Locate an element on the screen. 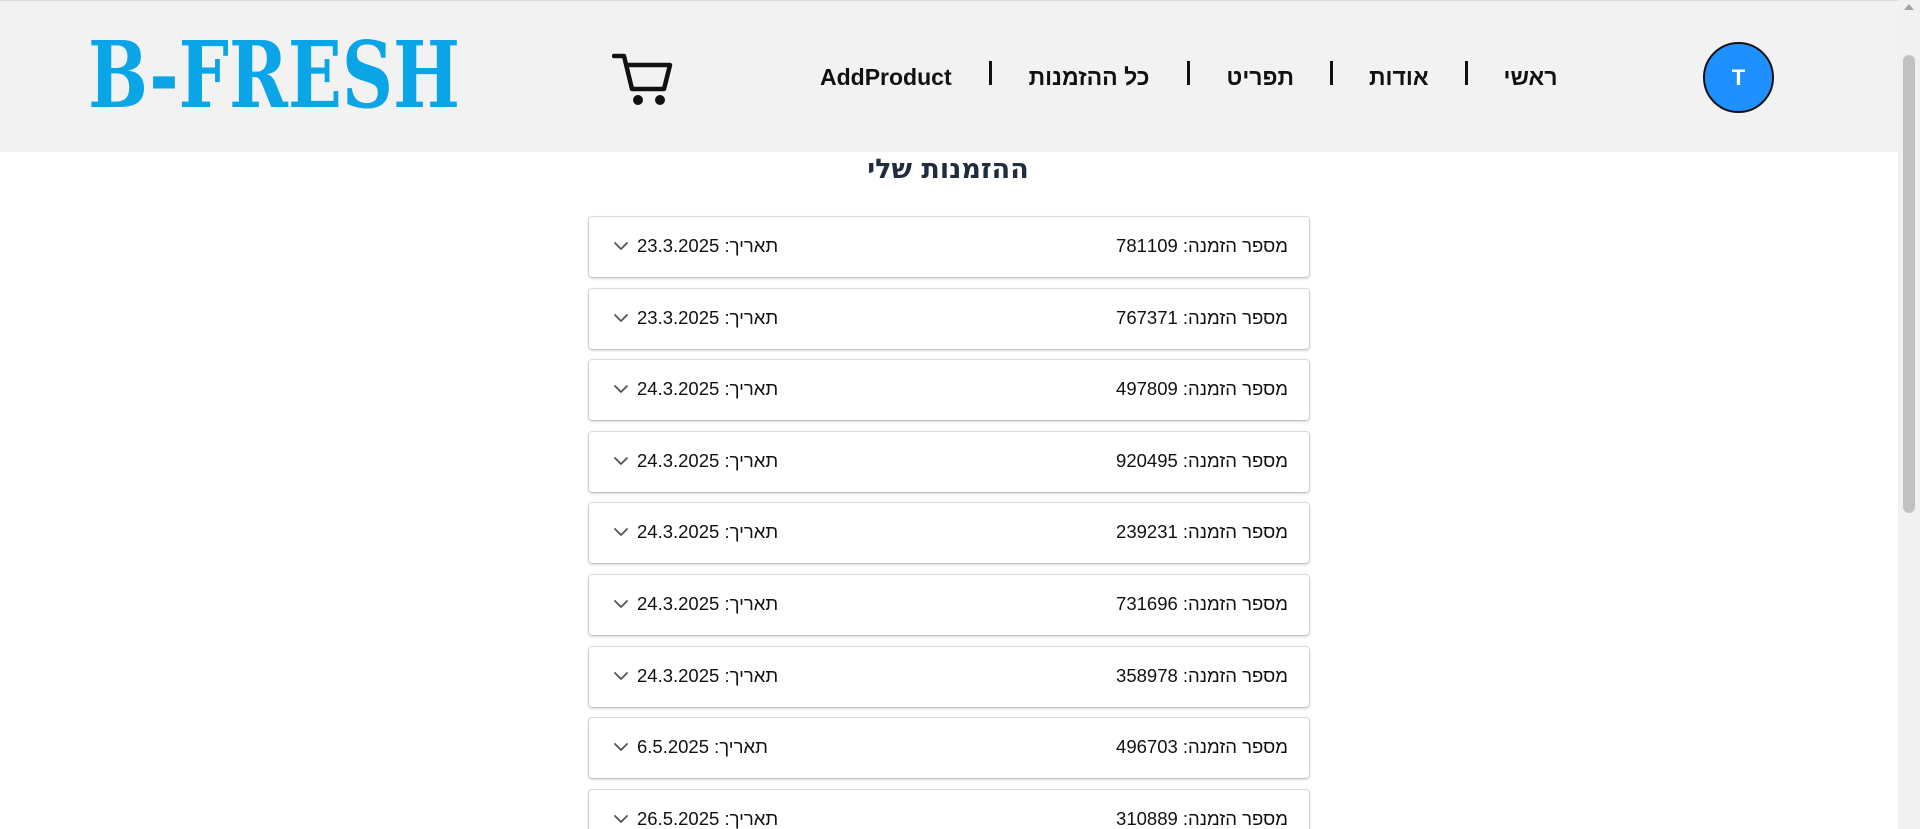 This screenshot has height=829, width=1920. nav-menu: תפריט is located at coordinates (1261, 77).